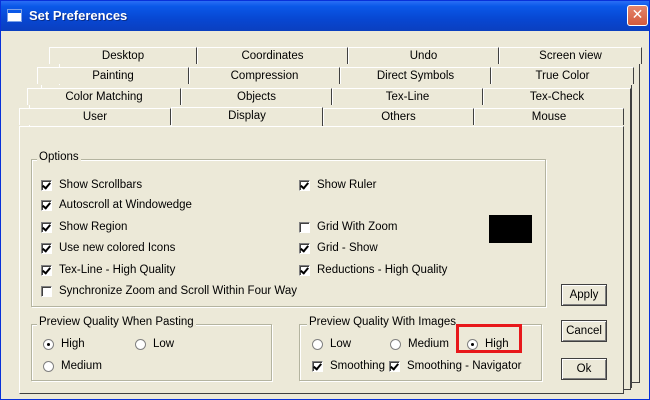 This screenshot has width=650, height=400. Describe the element at coordinates (123, 55) in the screenshot. I see `tab-desktop: Desktop` at that location.